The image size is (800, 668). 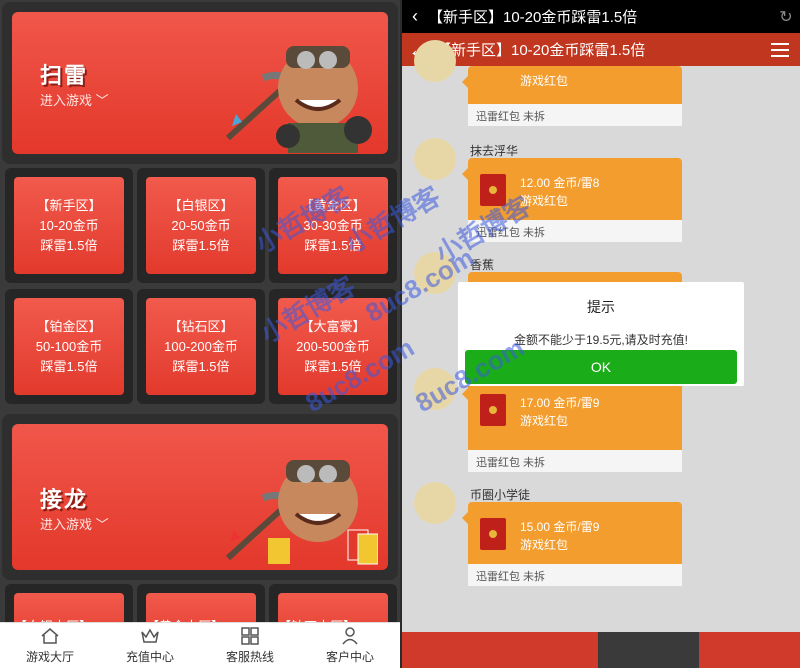 What do you see at coordinates (349, 657) in the screenshot?
I see `tab-label: 客户中心` at bounding box center [349, 657].